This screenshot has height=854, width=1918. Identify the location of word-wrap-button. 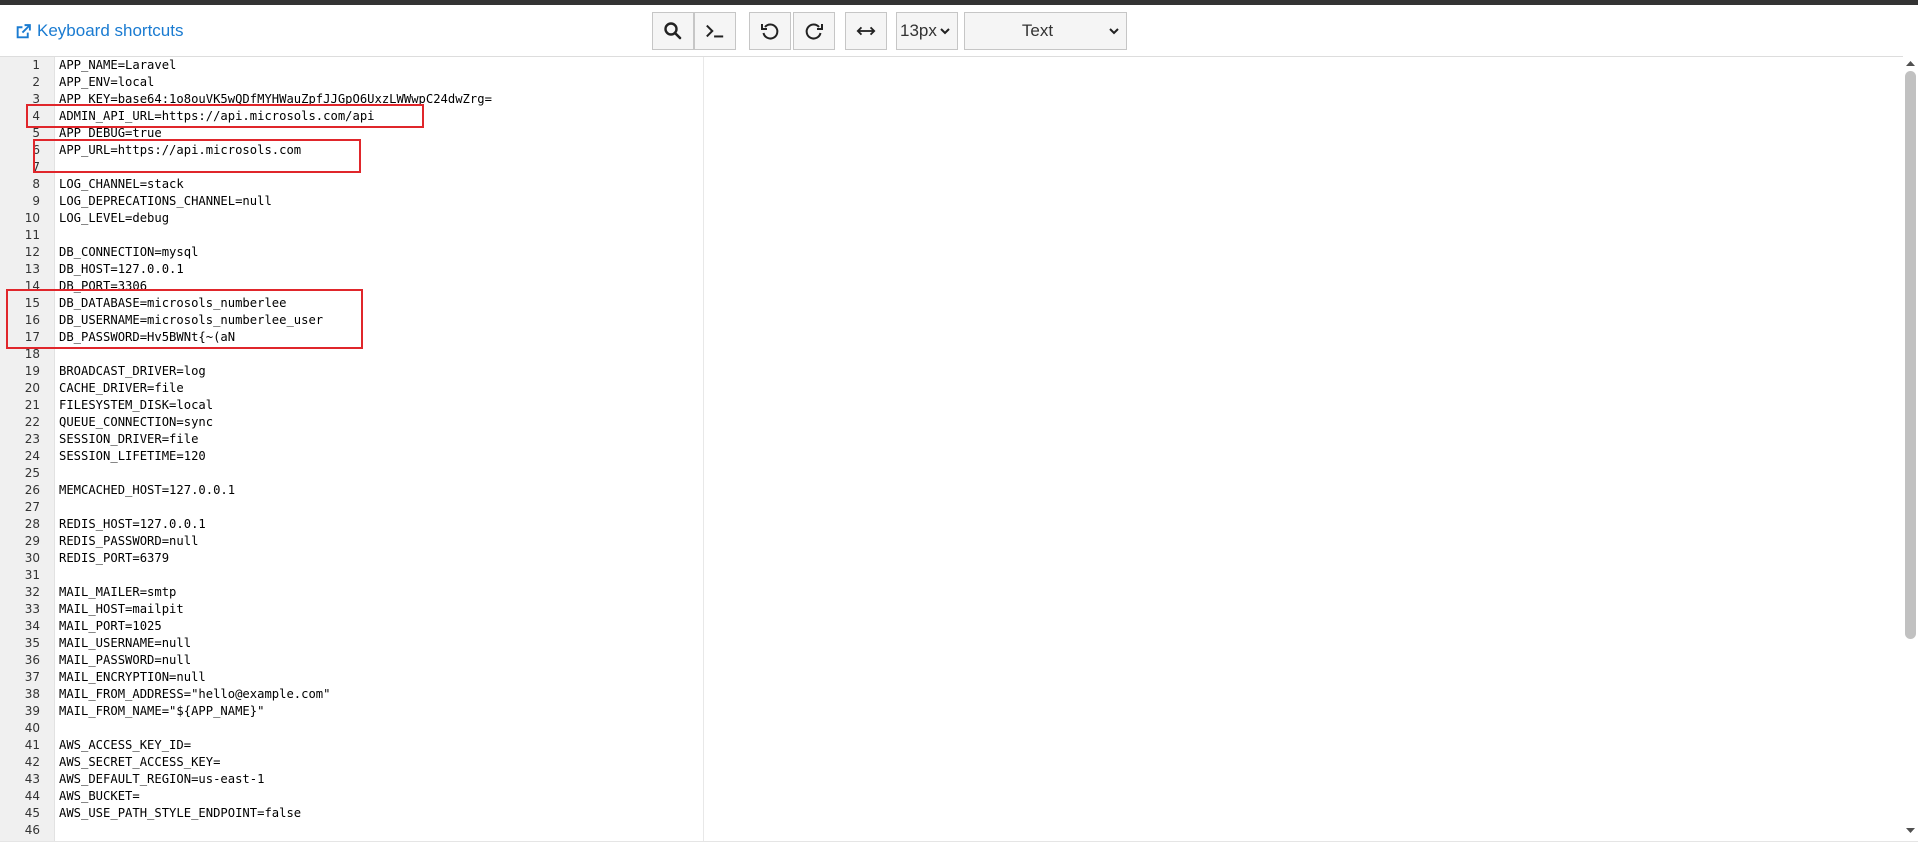
(866, 31).